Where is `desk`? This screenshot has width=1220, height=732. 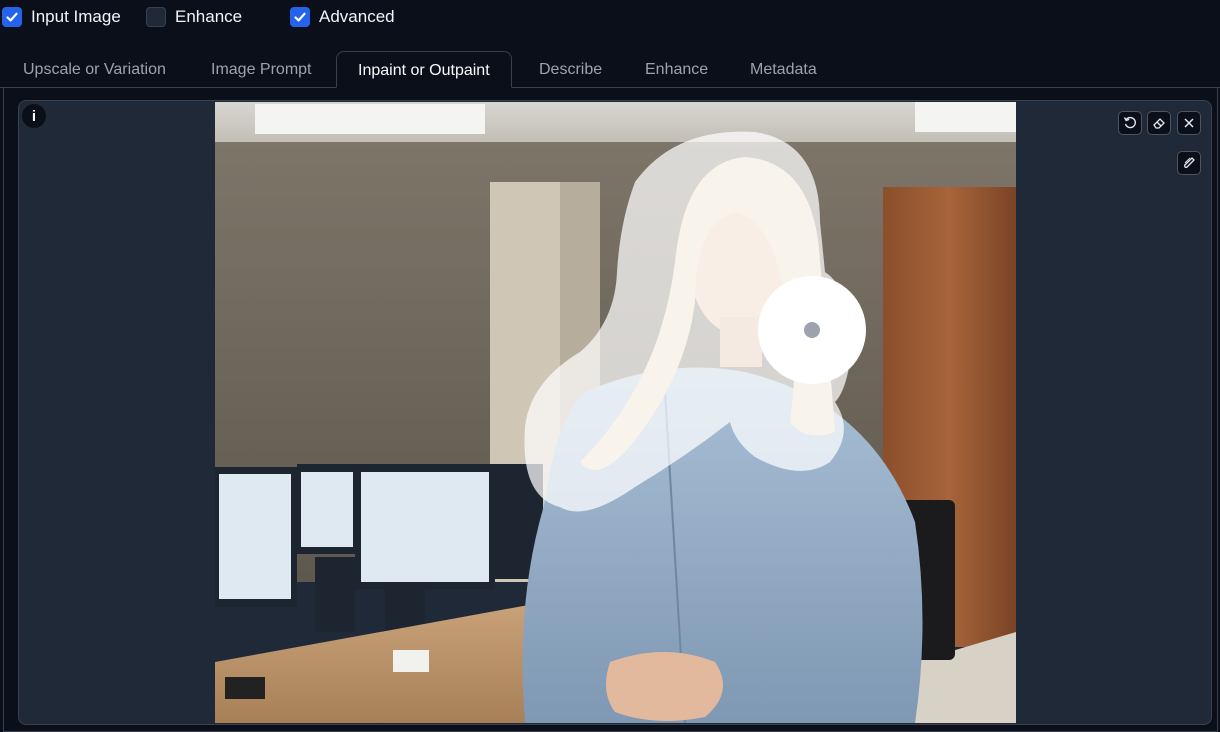 desk is located at coordinates (380, 662).